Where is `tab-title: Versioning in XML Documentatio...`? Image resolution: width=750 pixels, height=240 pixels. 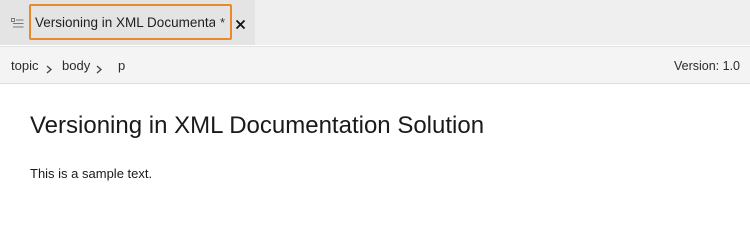 tab-title: Versioning in XML Documentatio... is located at coordinates (125, 23).